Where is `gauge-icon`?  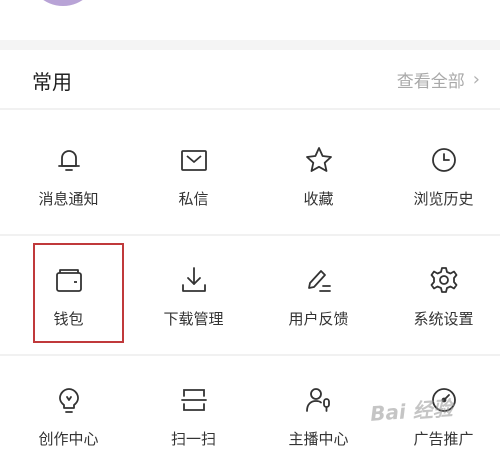 gauge-icon is located at coordinates (444, 400).